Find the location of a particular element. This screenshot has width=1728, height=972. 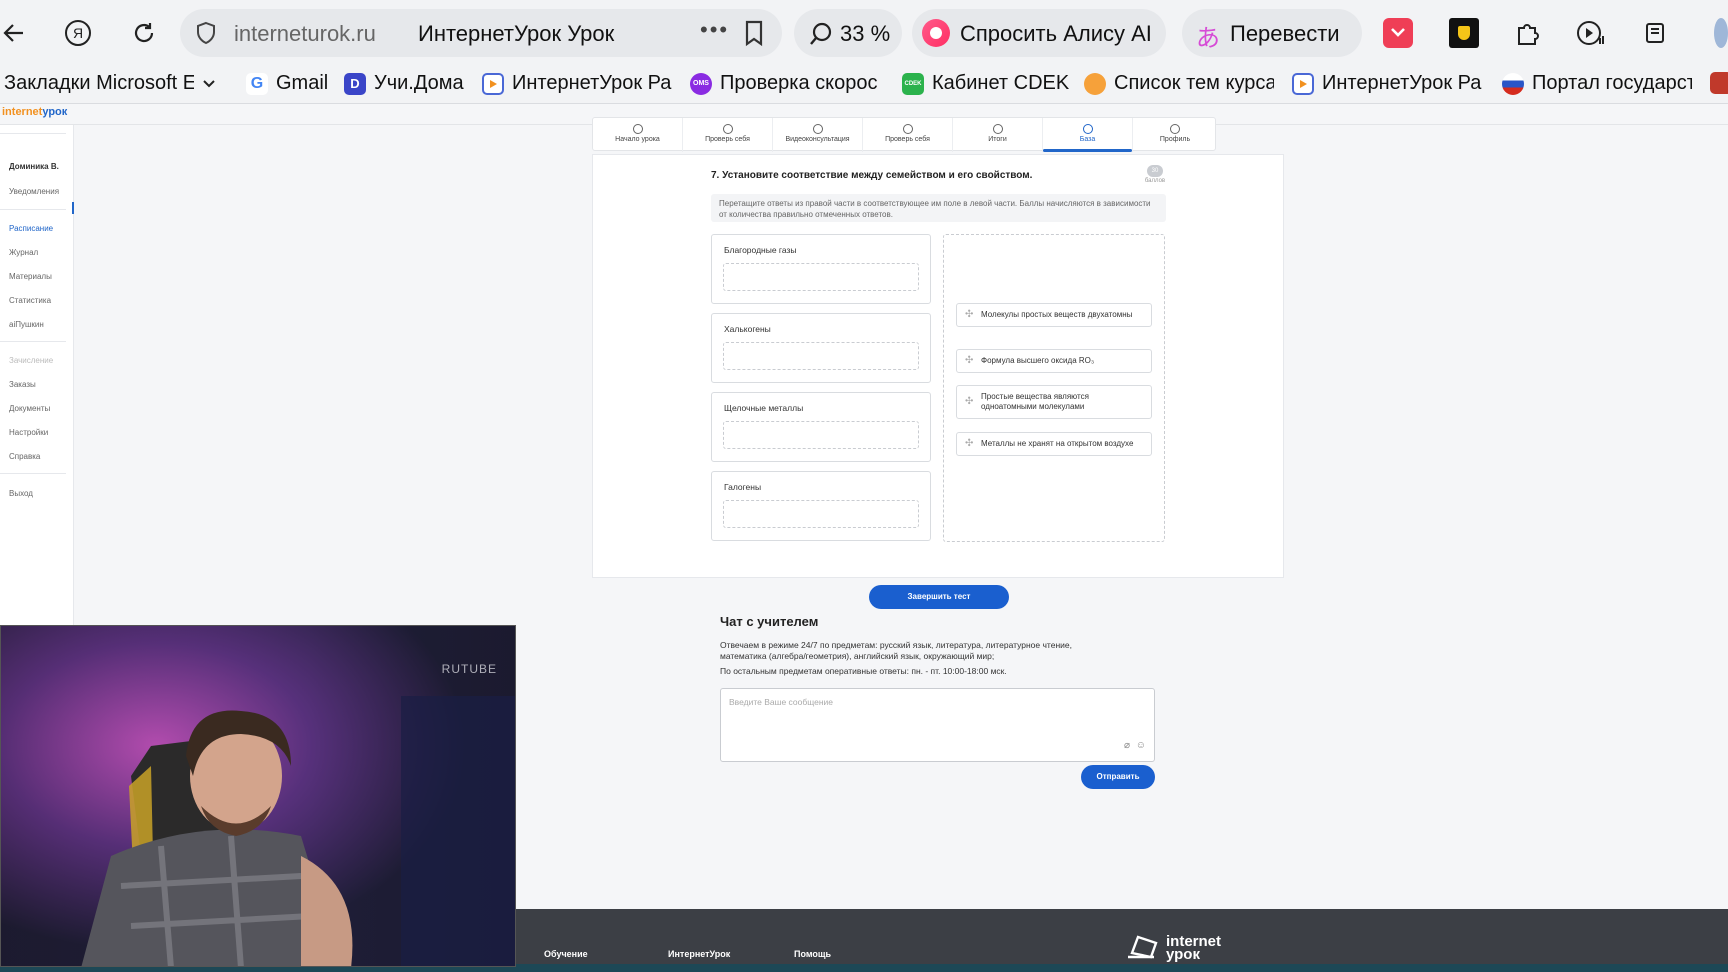

rutube-watermark: RUTUBE is located at coordinates (469, 669).